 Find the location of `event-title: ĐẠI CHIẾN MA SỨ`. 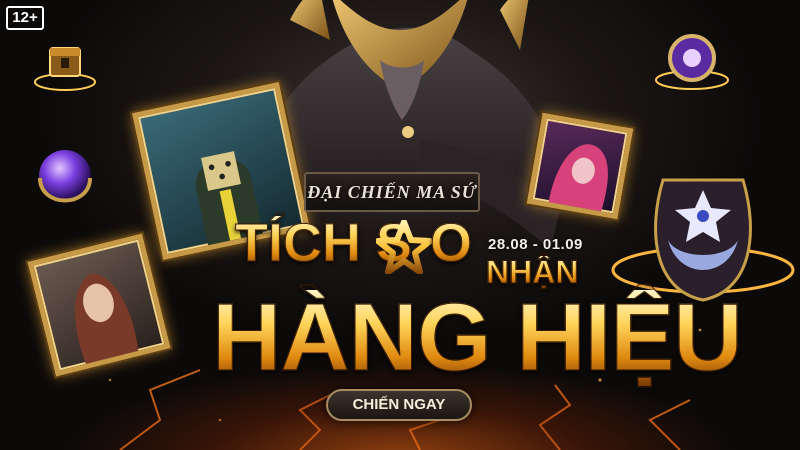

event-title: ĐẠI CHIẾN MA SỨ is located at coordinates (392, 192).